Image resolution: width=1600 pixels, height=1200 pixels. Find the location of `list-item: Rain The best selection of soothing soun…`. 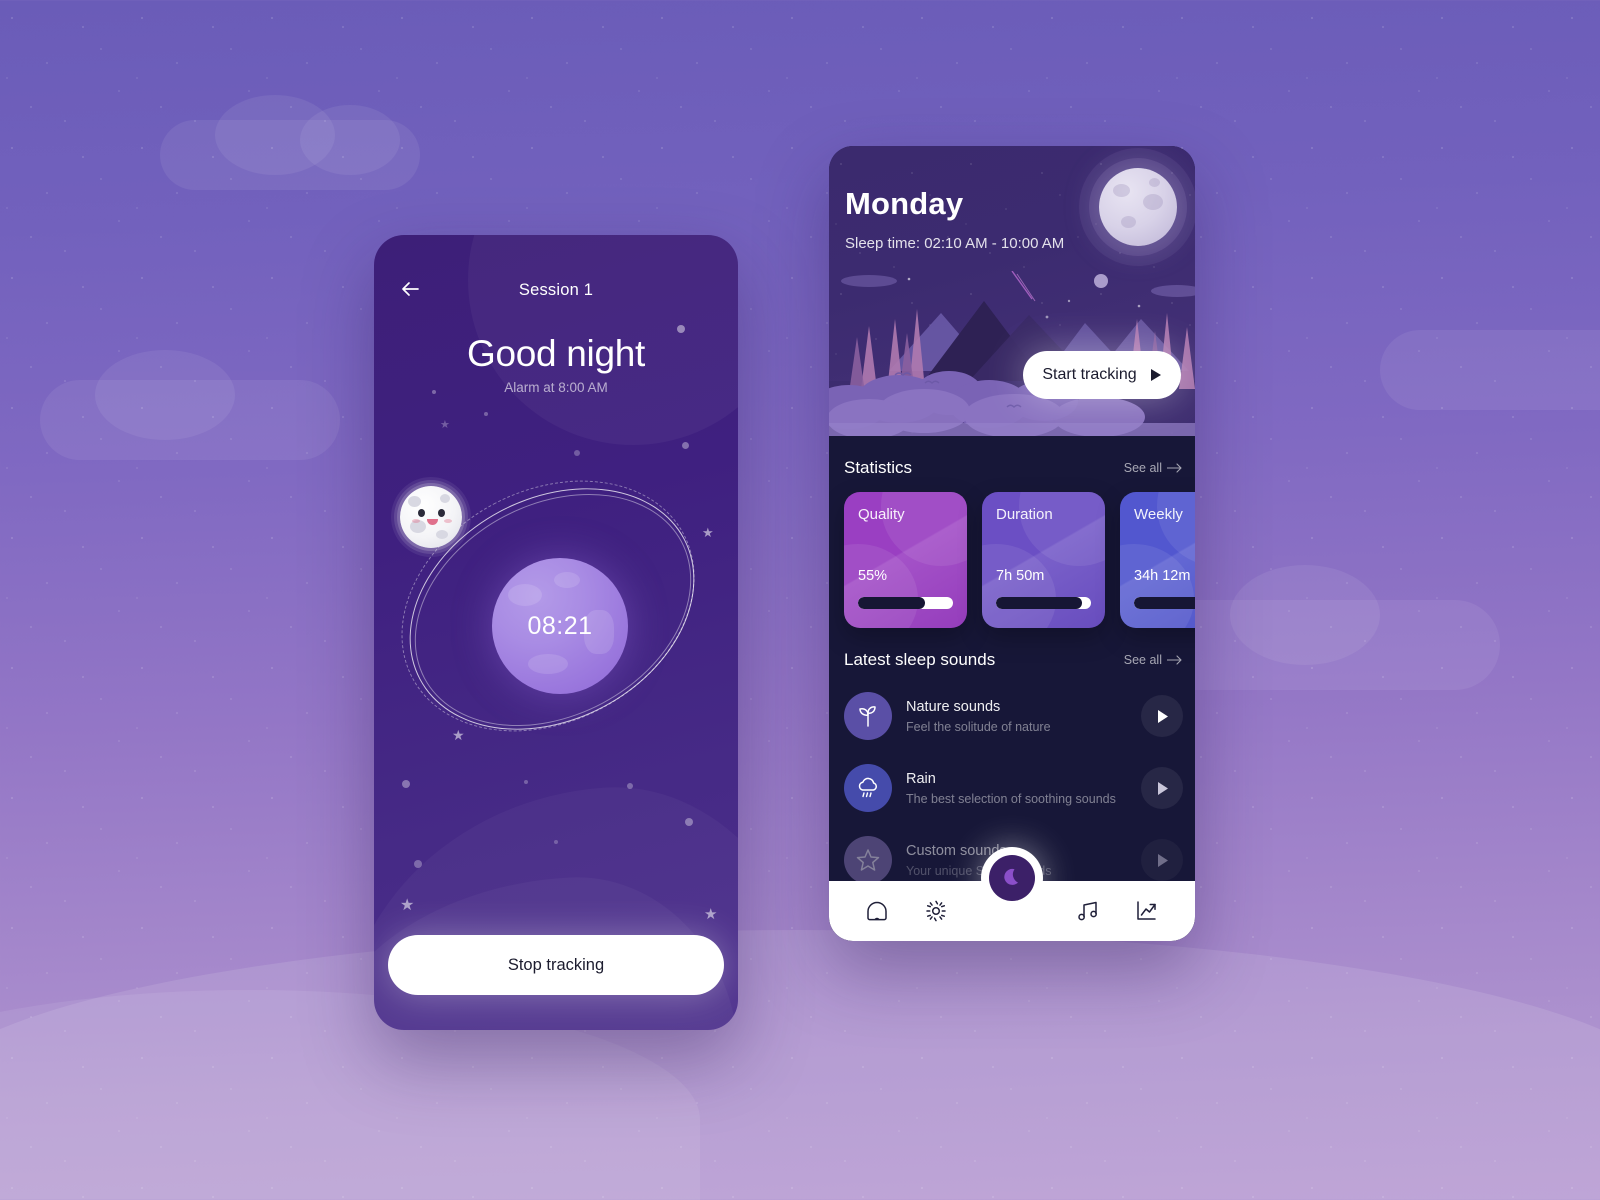

list-item: Rain The best selection of soothing soun… is located at coordinates (1012, 788).